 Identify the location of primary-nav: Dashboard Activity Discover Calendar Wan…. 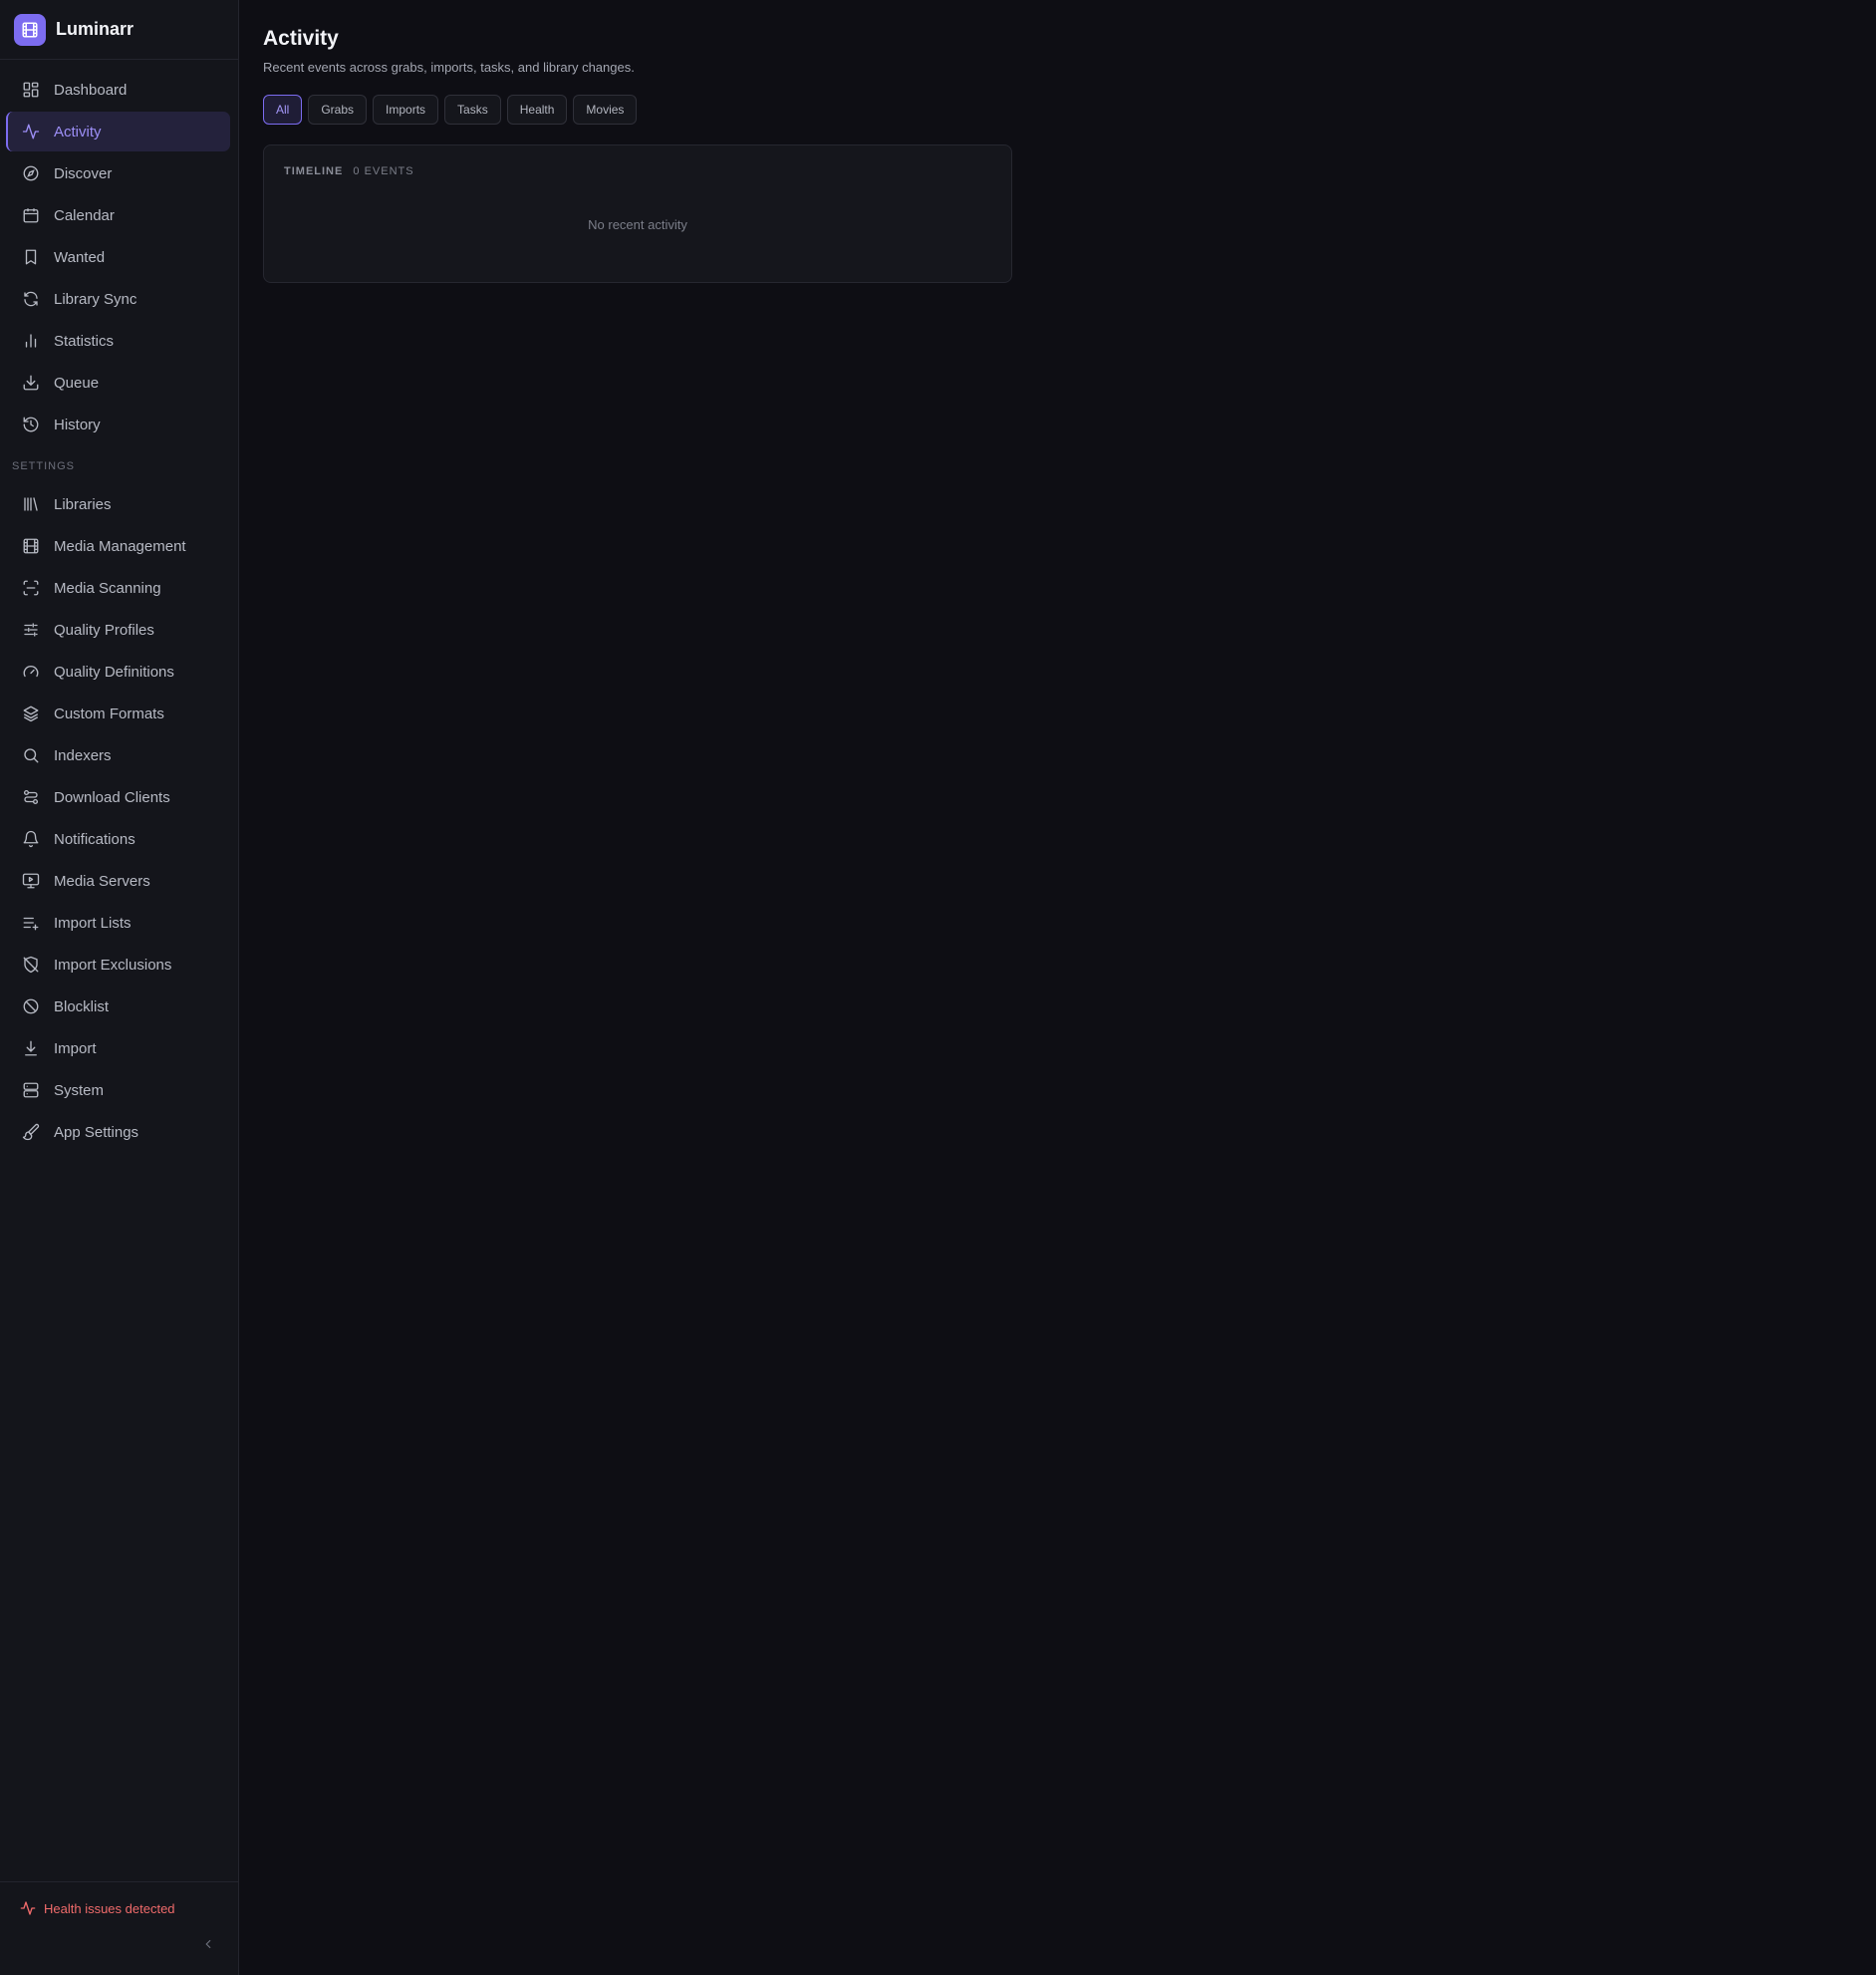
(119, 606).